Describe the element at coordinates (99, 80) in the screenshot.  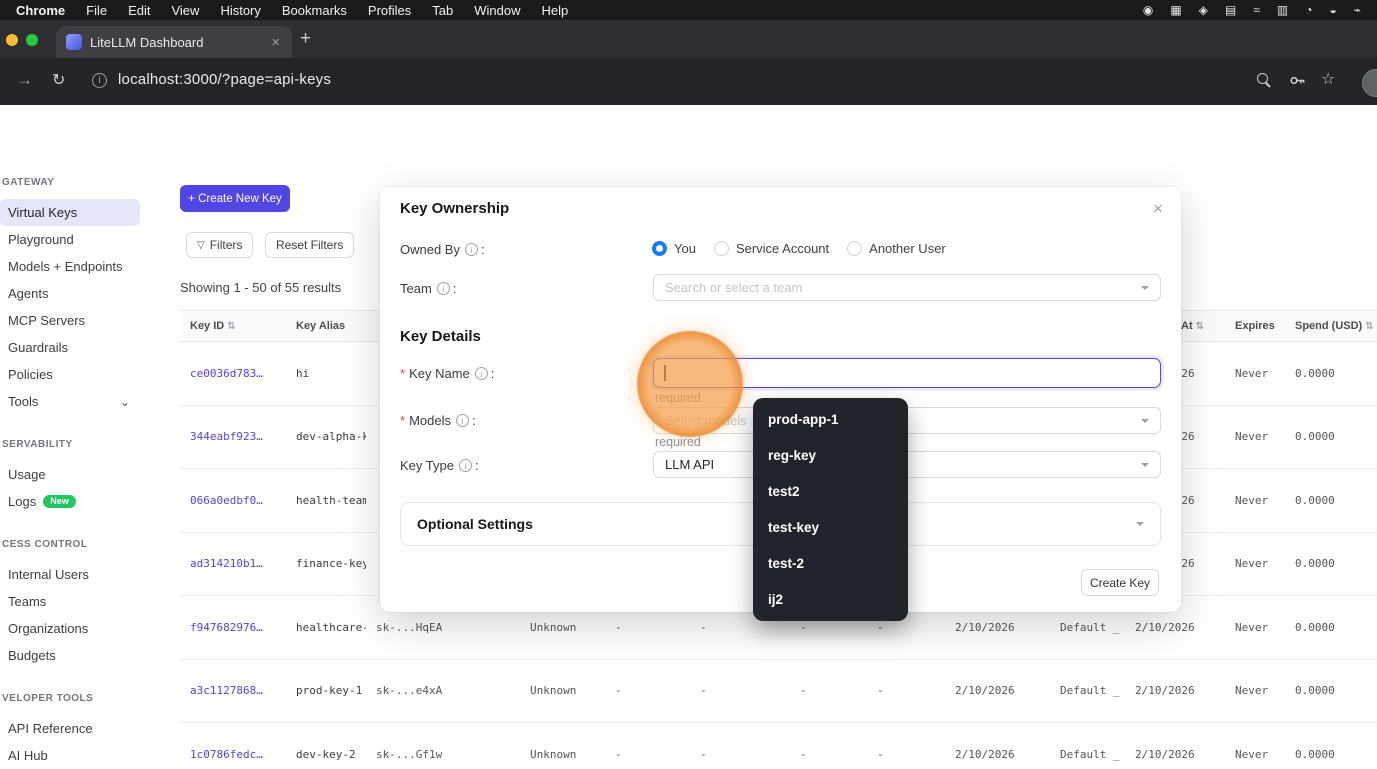
I see `site-info-icon` at that location.